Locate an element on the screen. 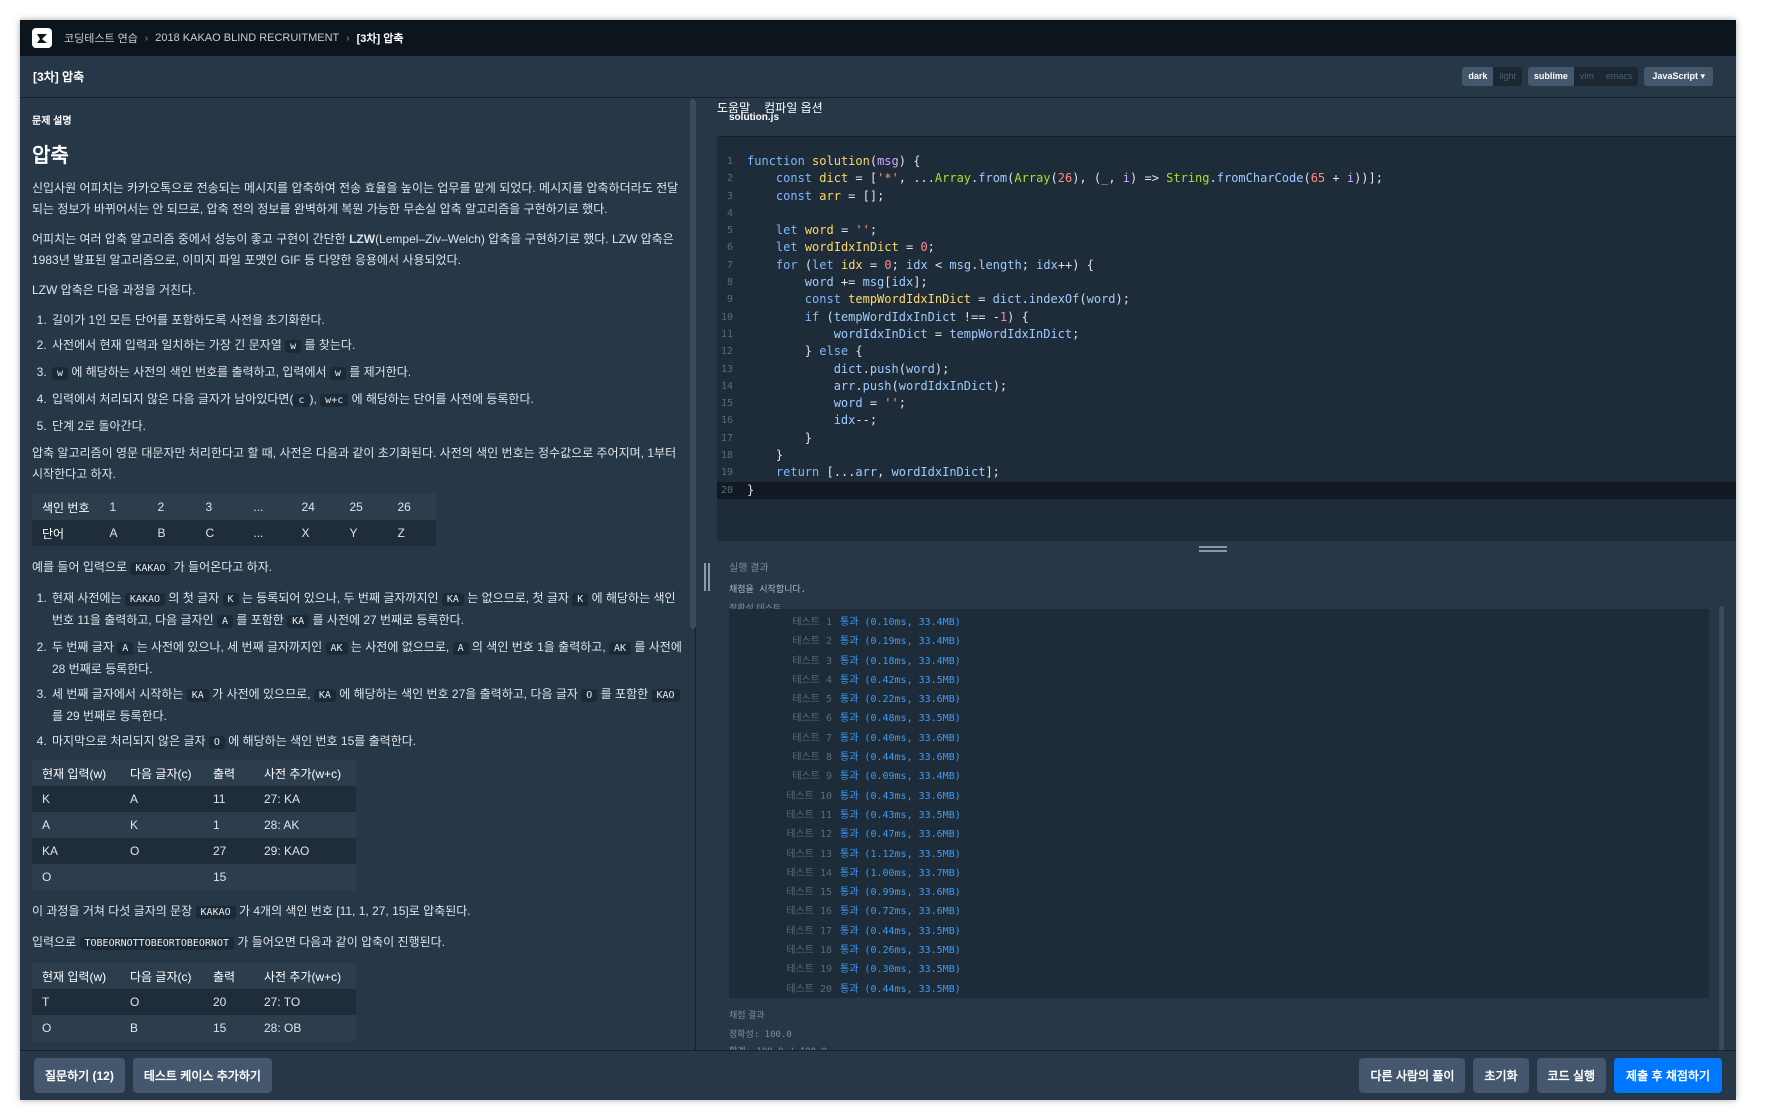 This screenshot has height=1120, width=1768. add-testcase-button: 테스트 케이스 추가하기 is located at coordinates (202, 1075).